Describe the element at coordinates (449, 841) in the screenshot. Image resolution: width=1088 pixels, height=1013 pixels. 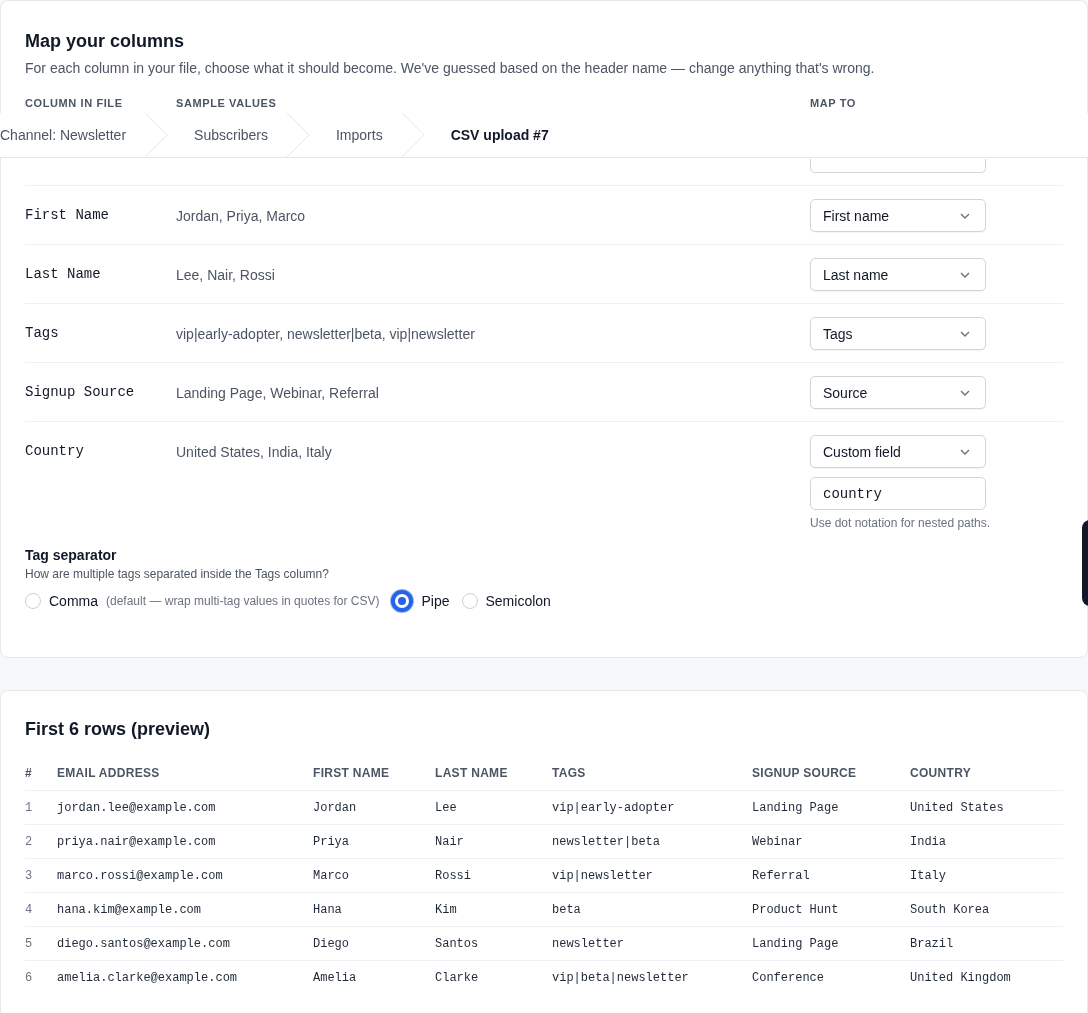
I see `table-cell: Nair` at that location.